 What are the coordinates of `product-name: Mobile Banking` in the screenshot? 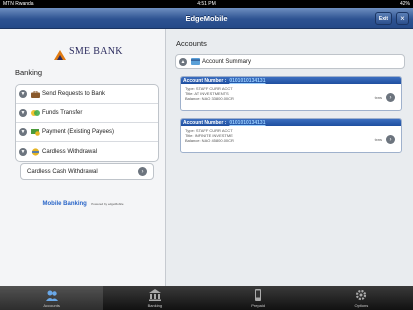 It's located at (64, 204).